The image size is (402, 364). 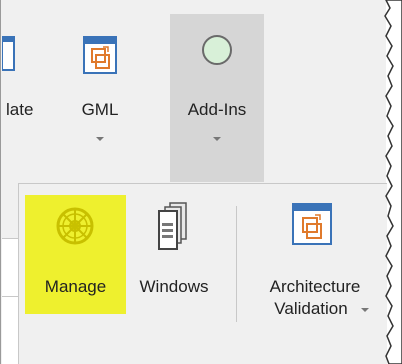 What do you see at coordinates (10, 296) in the screenshot?
I see `strip-divider` at bounding box center [10, 296].